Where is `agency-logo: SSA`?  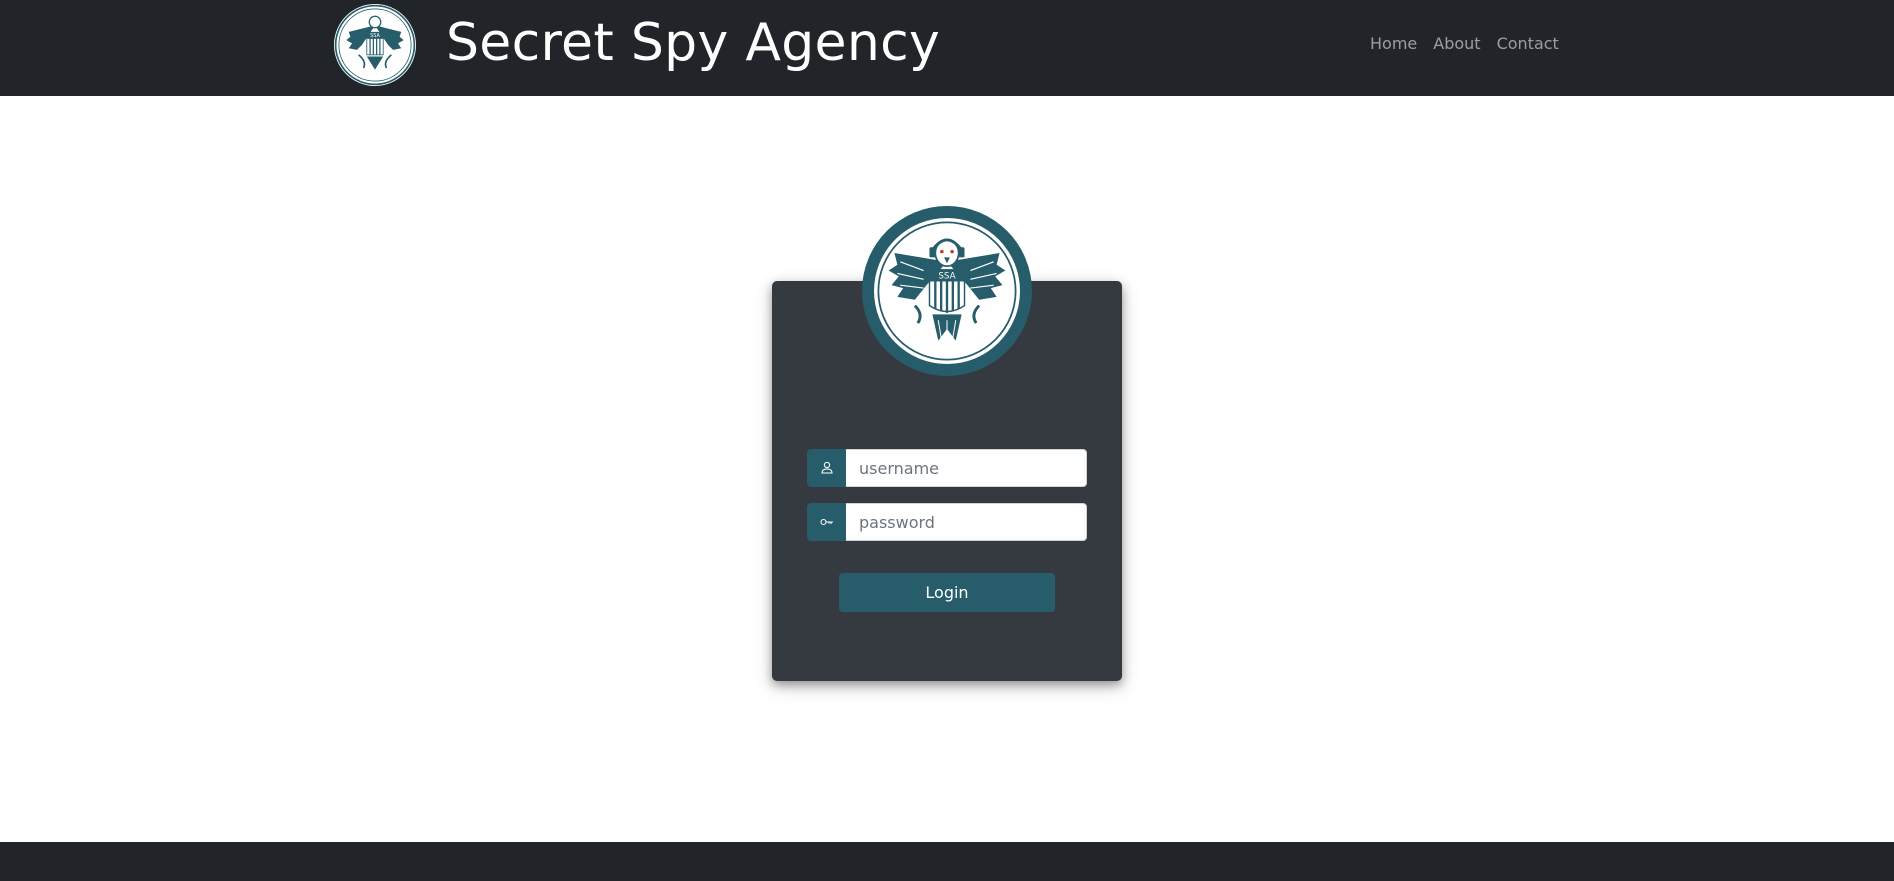 agency-logo: SSA is located at coordinates (375, 45).